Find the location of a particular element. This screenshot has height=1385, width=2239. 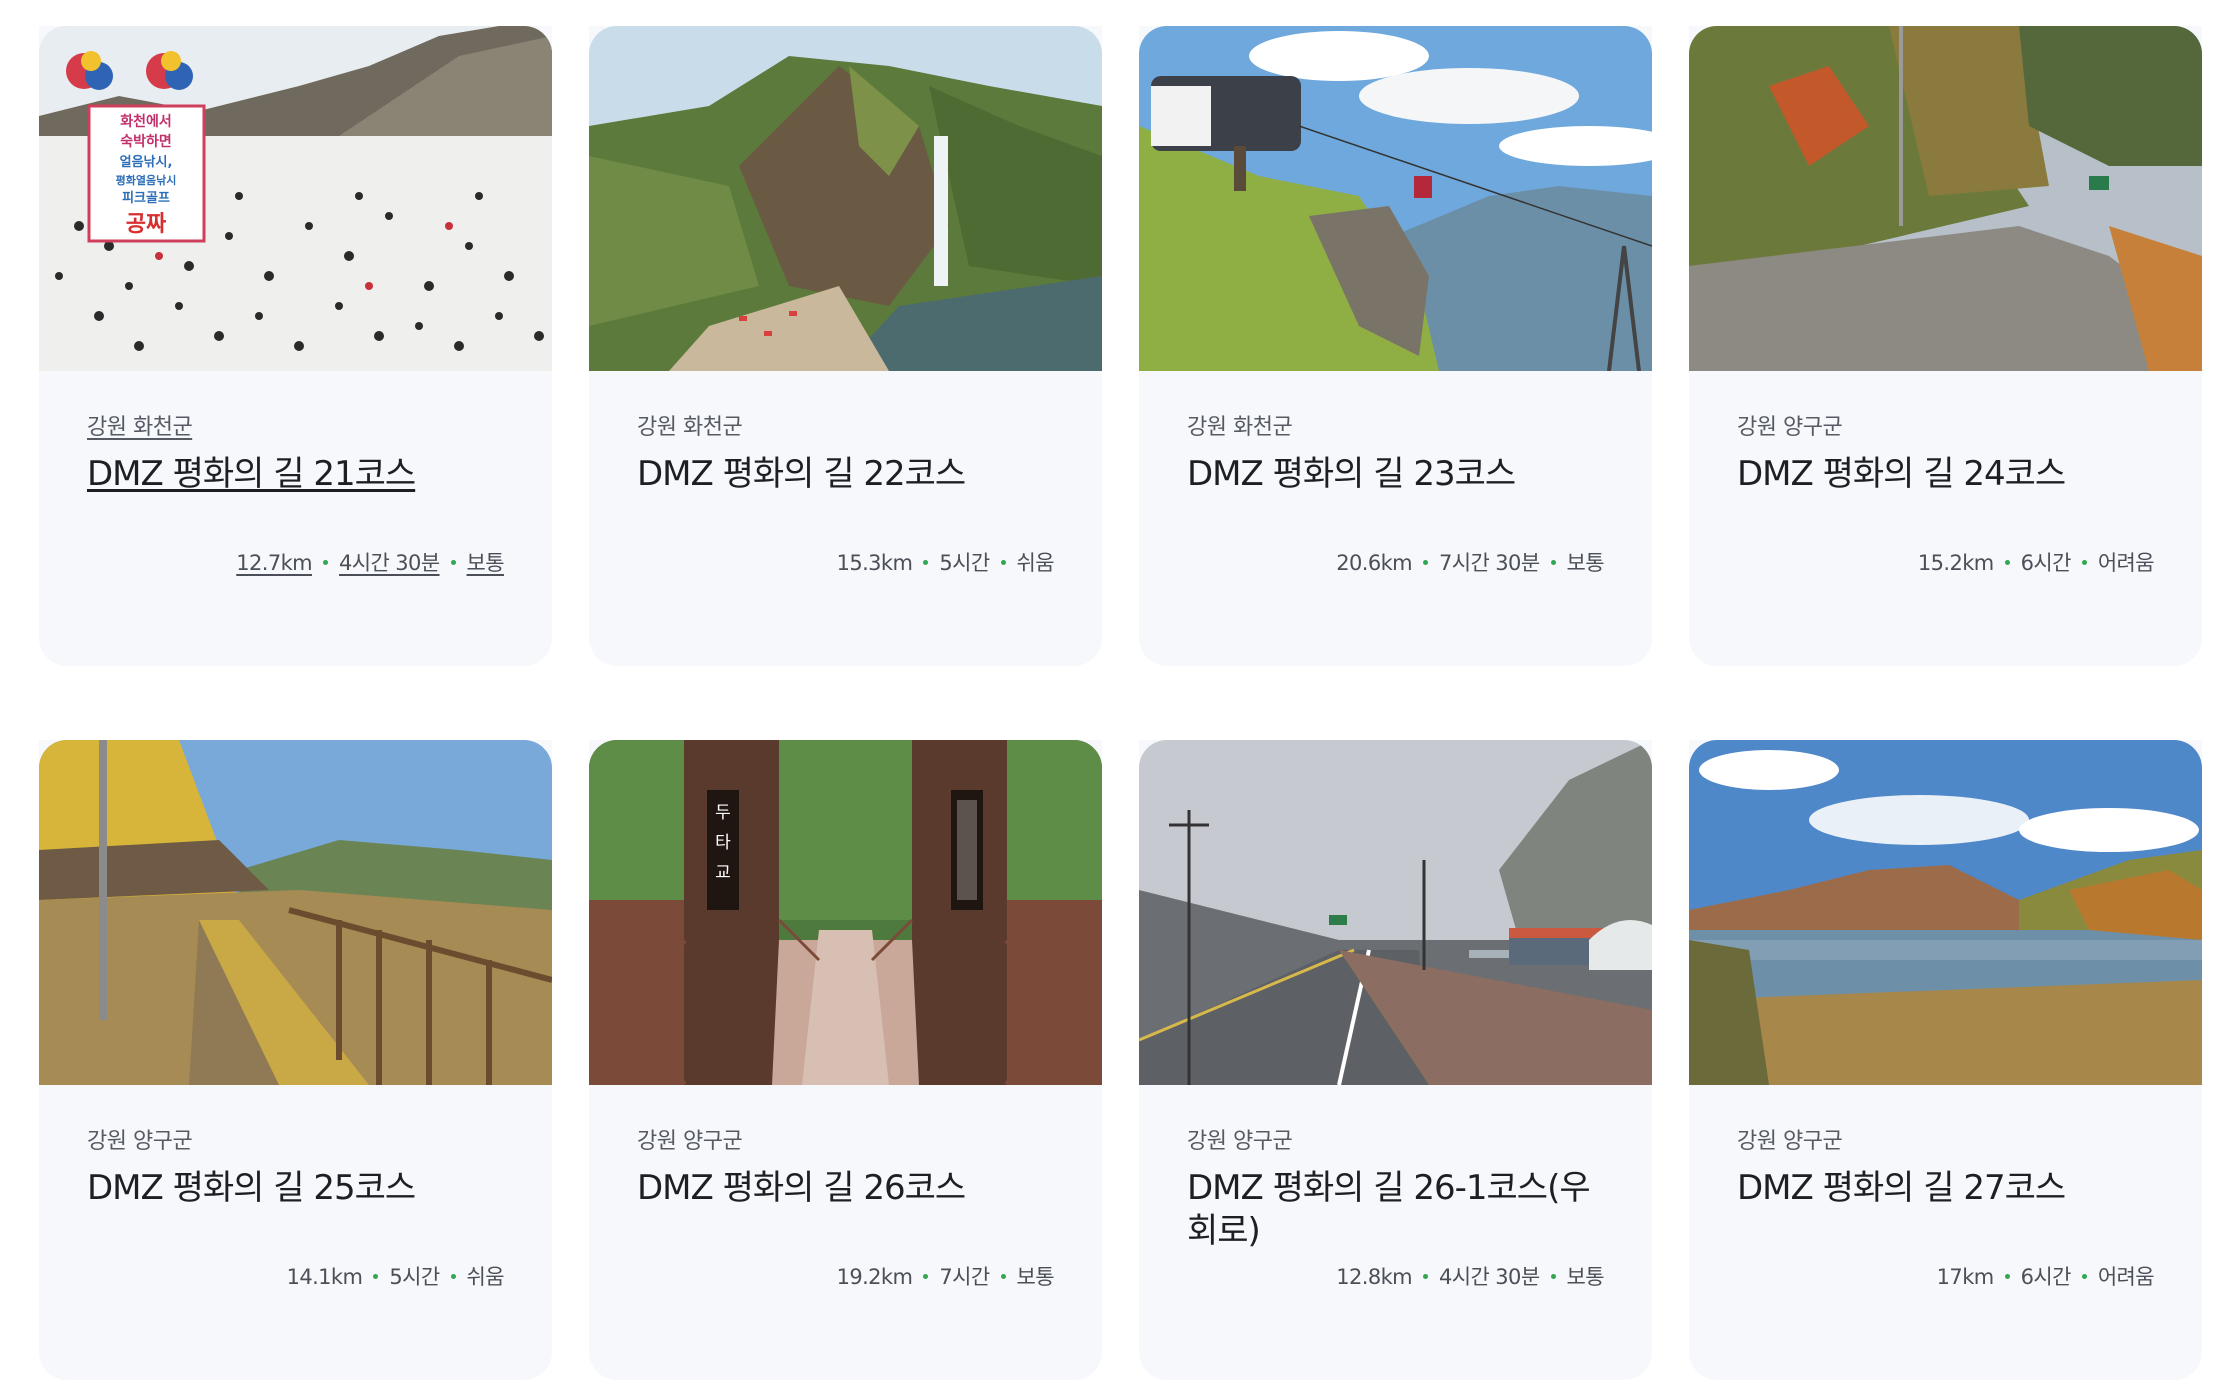

course-duration: 7시간 30분 is located at coordinates (1489, 563).